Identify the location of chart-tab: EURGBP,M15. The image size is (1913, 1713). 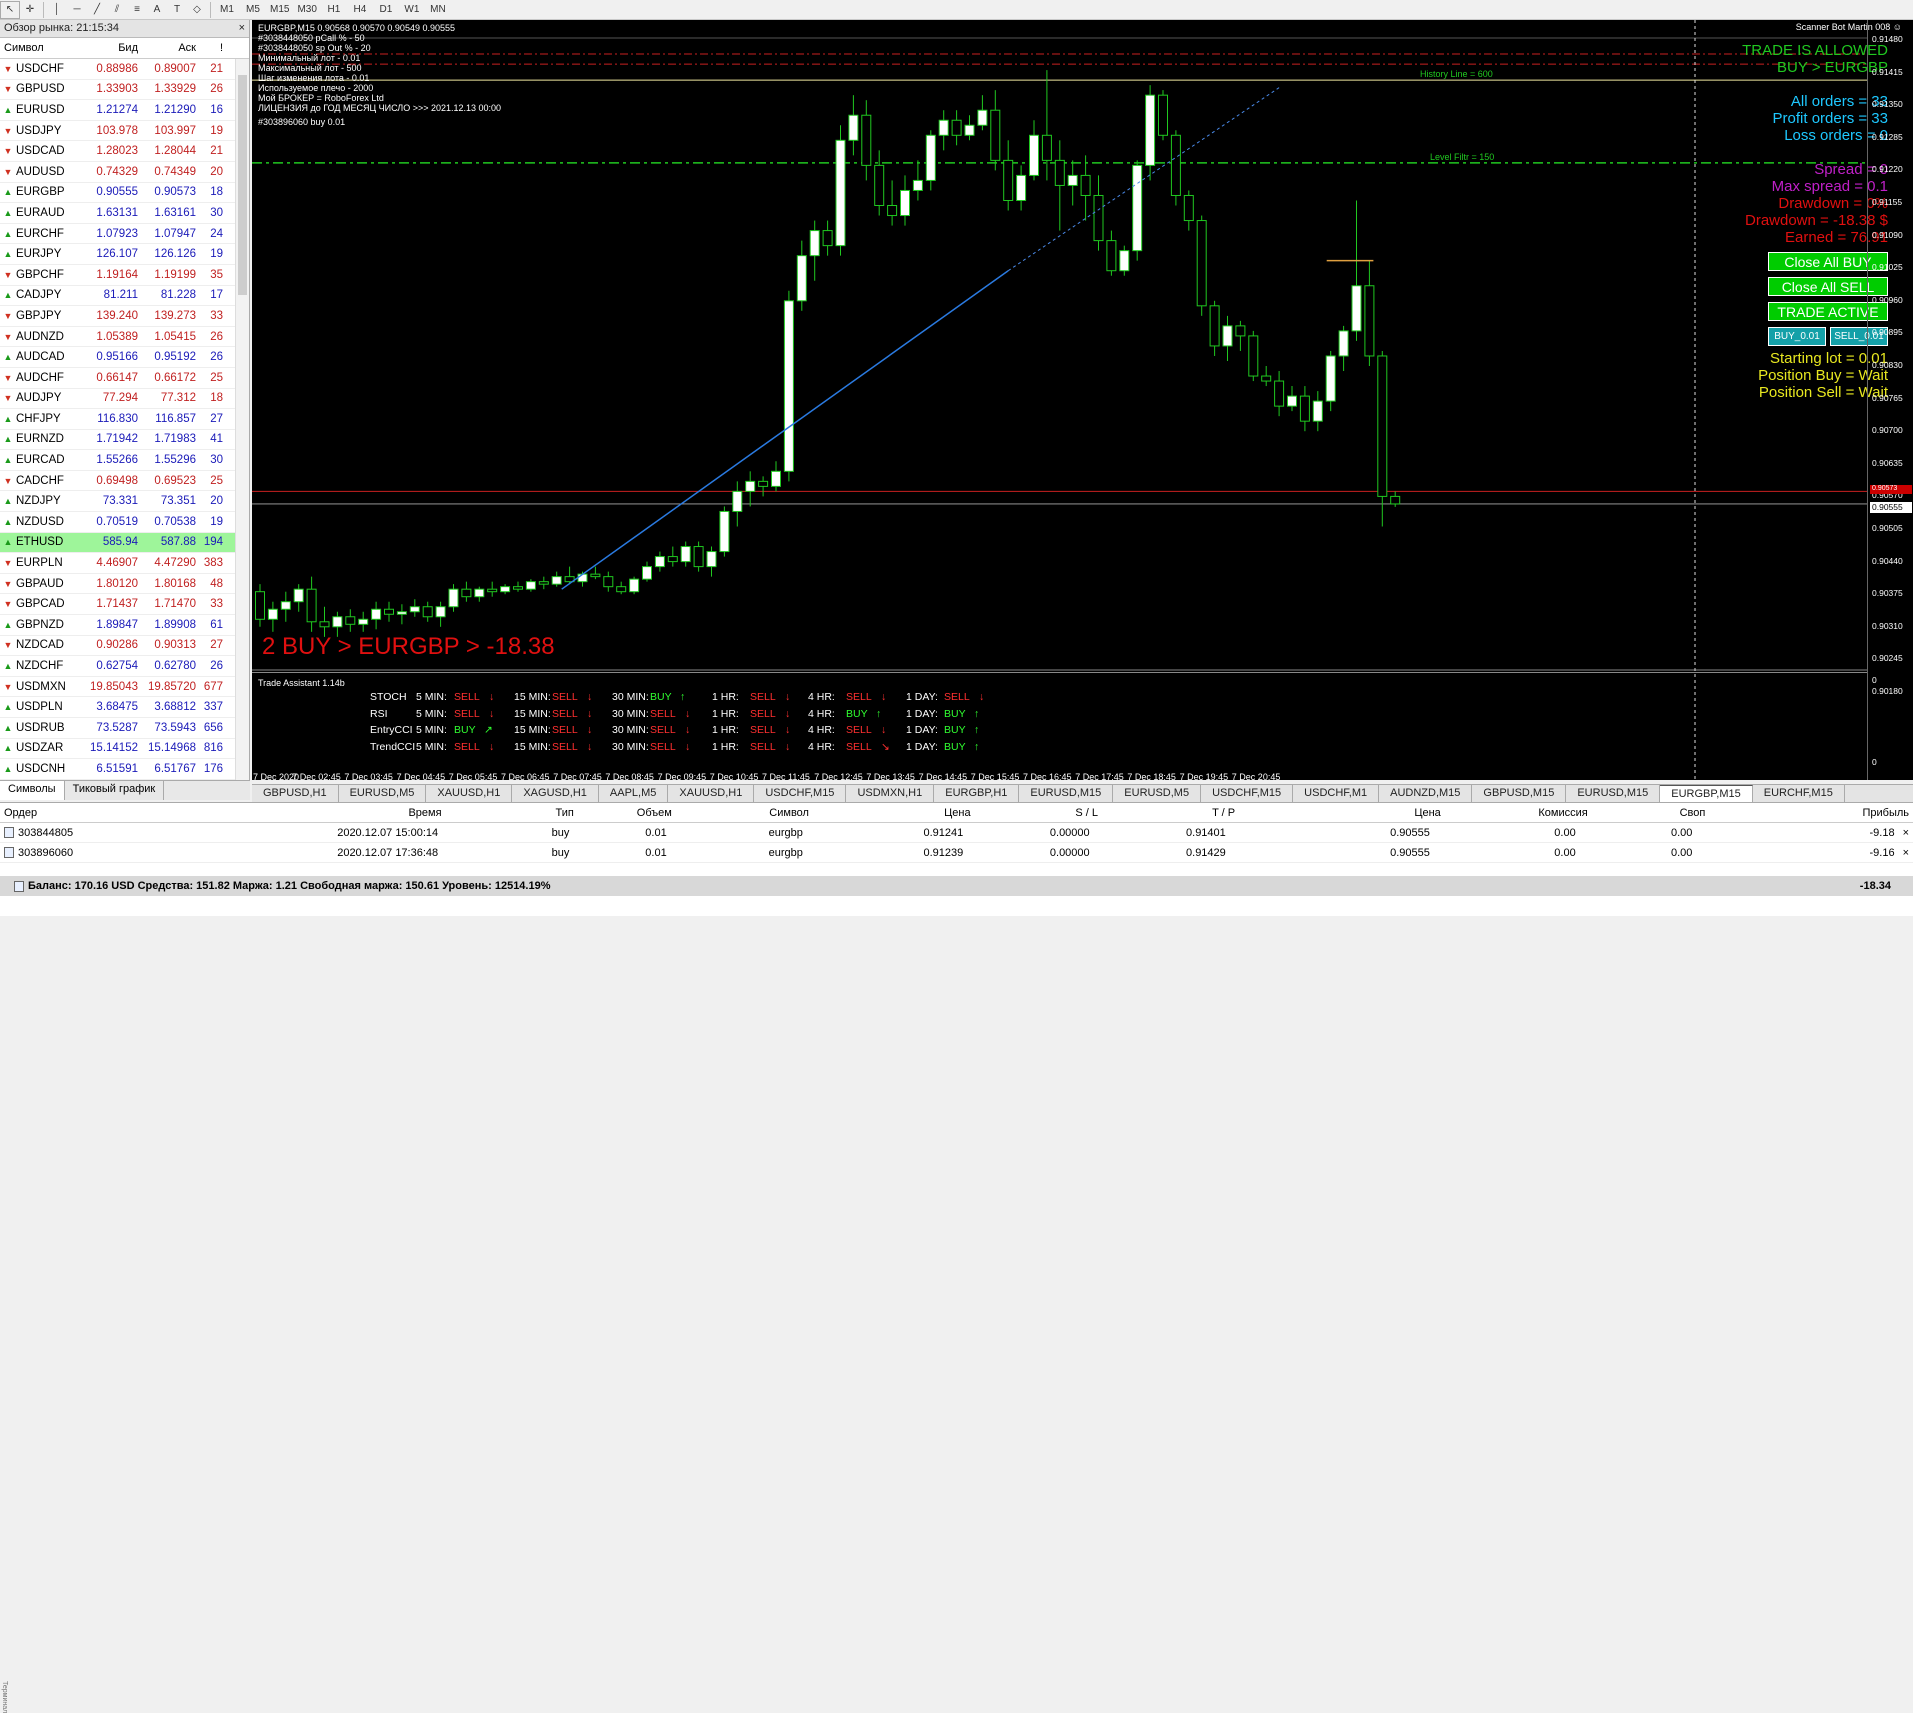
(1706, 793).